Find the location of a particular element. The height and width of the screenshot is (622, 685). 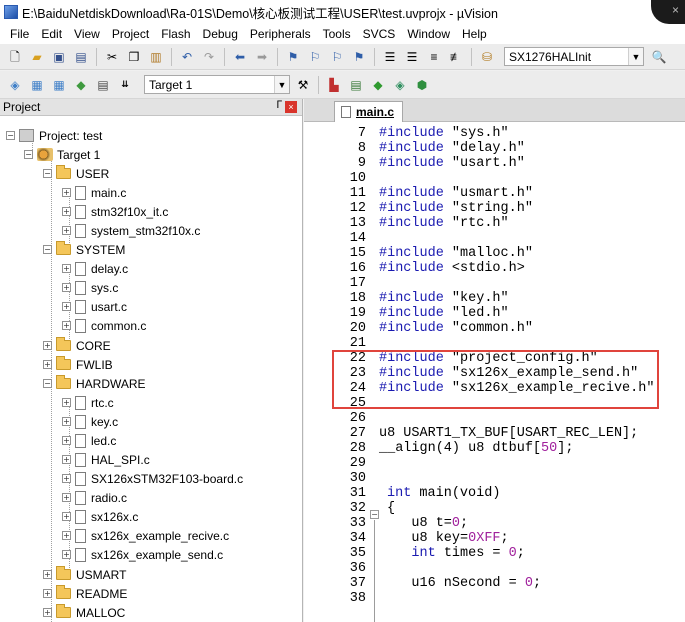

cut-icon: ✂ is located at coordinates (112, 57).